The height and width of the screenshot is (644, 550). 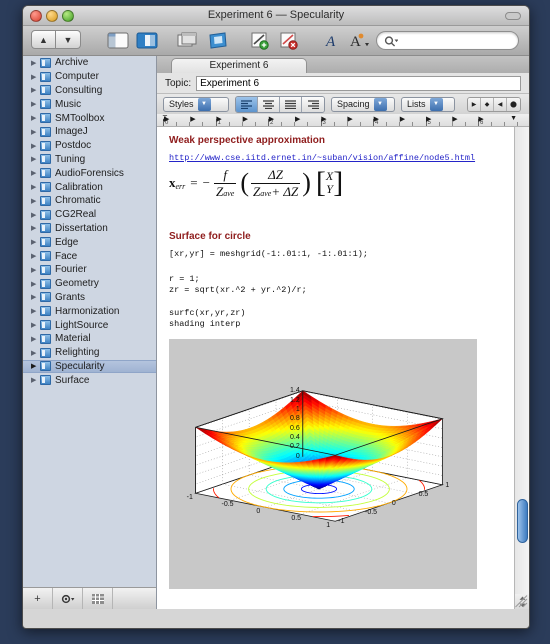 What do you see at coordinates (331, 40) in the screenshot?
I see `font-icon: A` at bounding box center [331, 40].